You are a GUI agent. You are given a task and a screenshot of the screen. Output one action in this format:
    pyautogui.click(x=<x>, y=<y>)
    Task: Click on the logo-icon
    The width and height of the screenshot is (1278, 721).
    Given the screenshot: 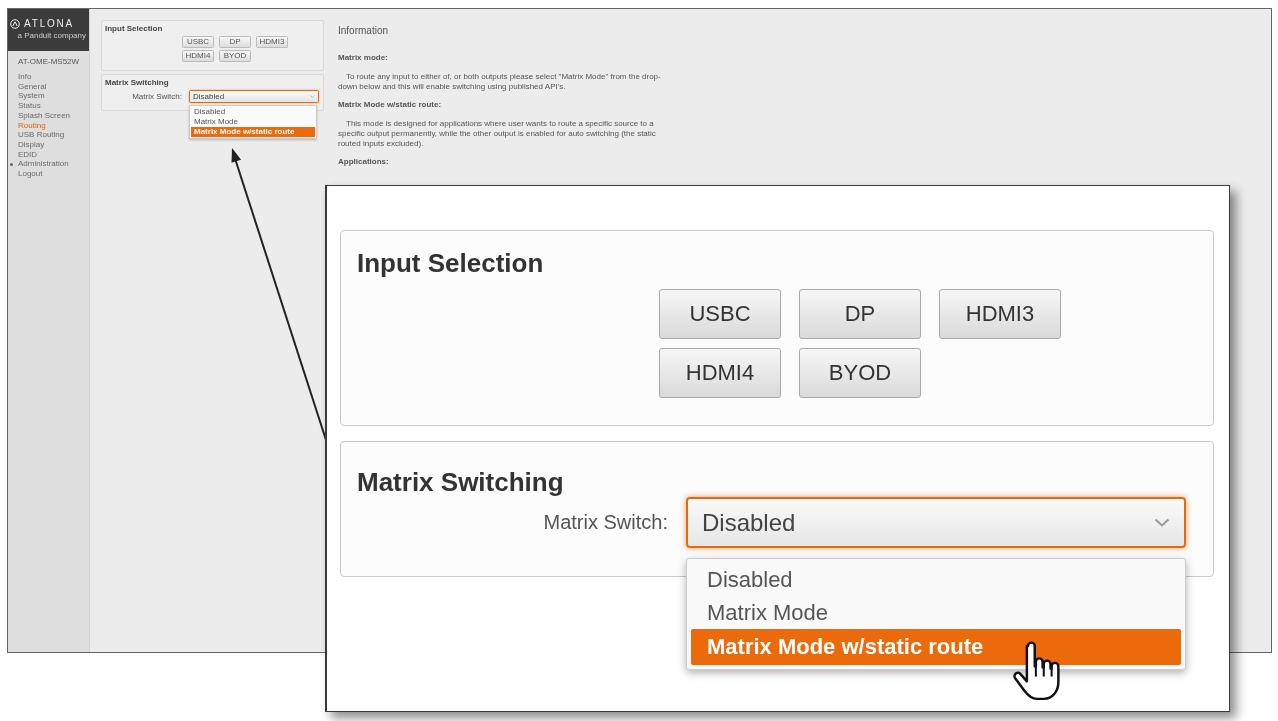 What is the action you would take?
    pyautogui.click(x=15, y=24)
    